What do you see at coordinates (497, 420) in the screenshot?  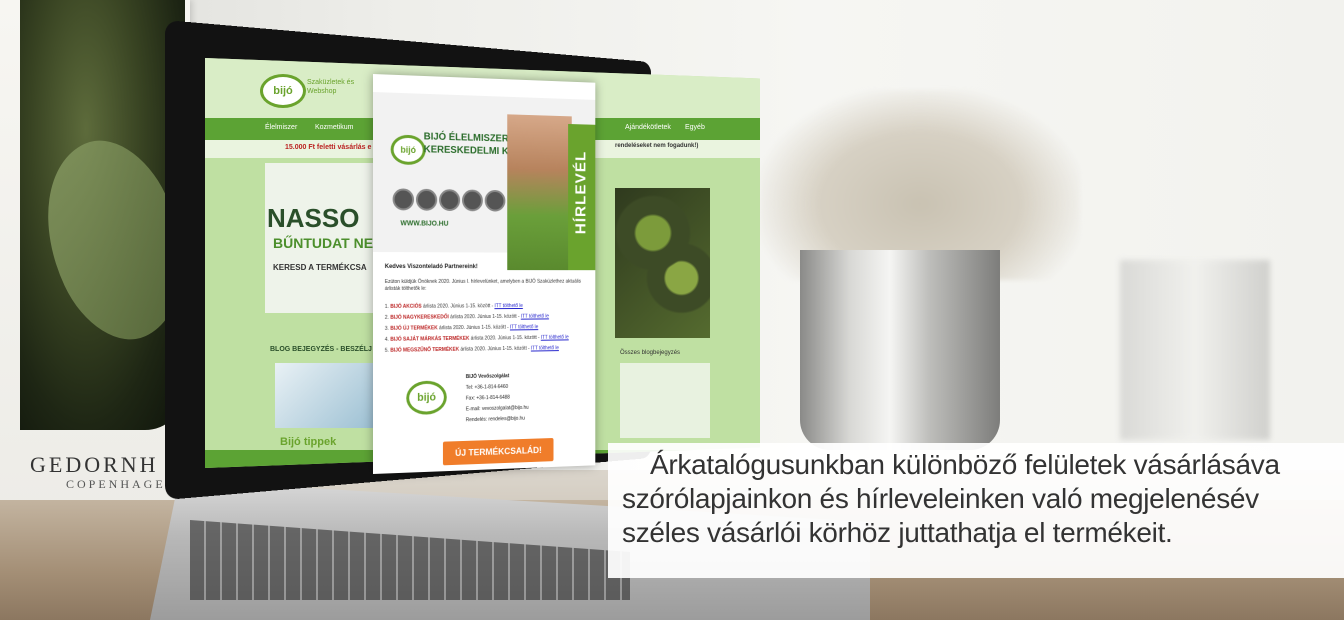 I see `order-link: Rendelés: rendeles@bijo.hu` at bounding box center [497, 420].